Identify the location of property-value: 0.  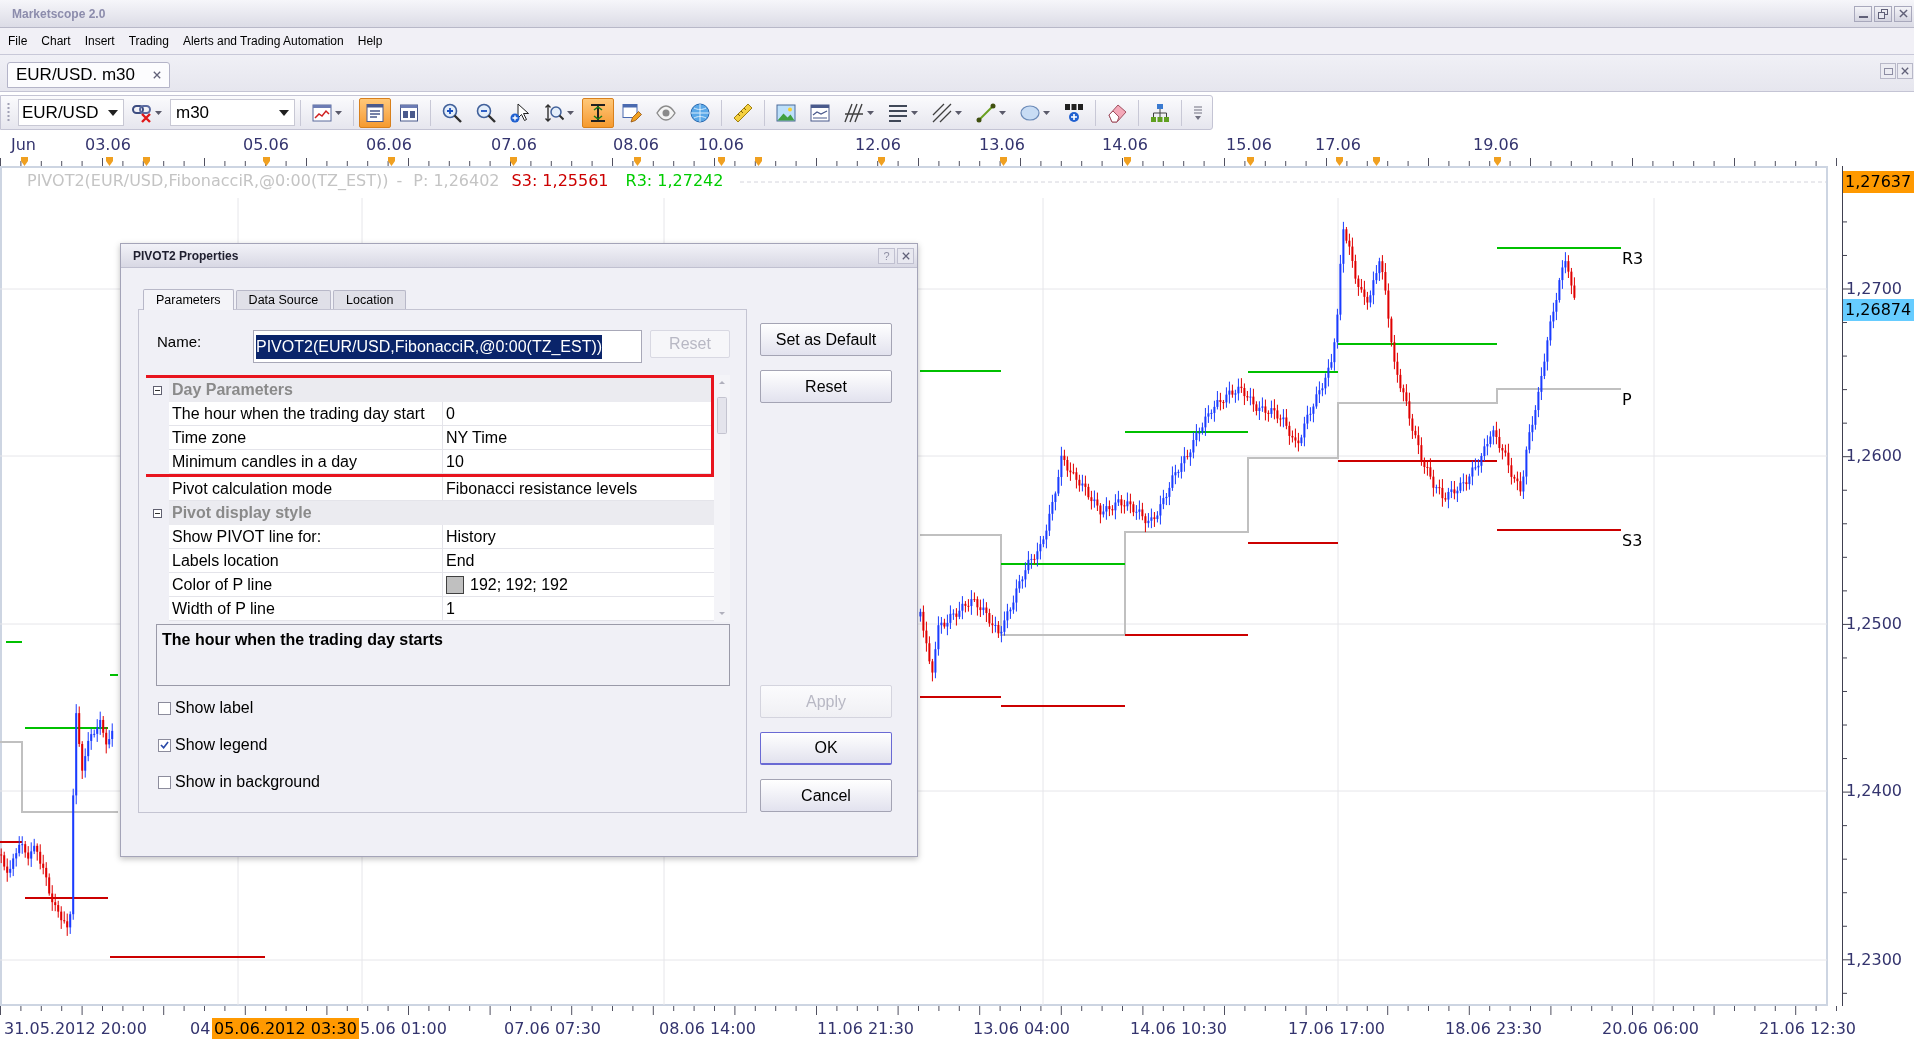
(577, 414).